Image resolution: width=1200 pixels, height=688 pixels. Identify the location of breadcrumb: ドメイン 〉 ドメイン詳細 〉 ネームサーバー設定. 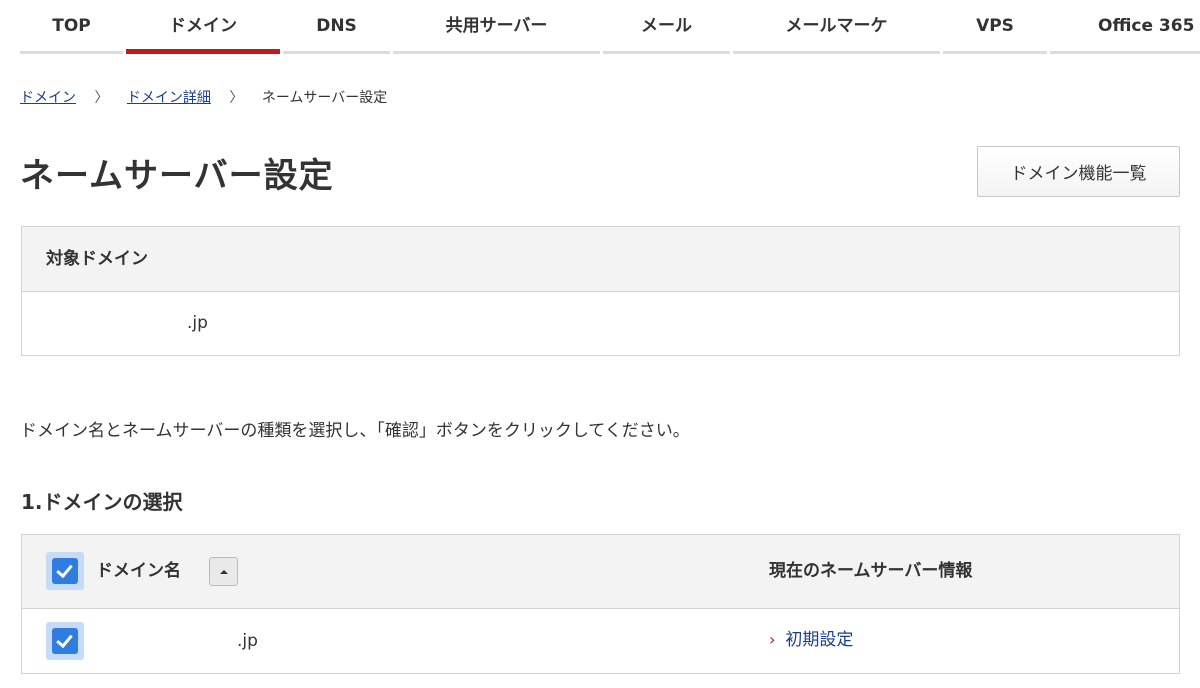
(203, 98).